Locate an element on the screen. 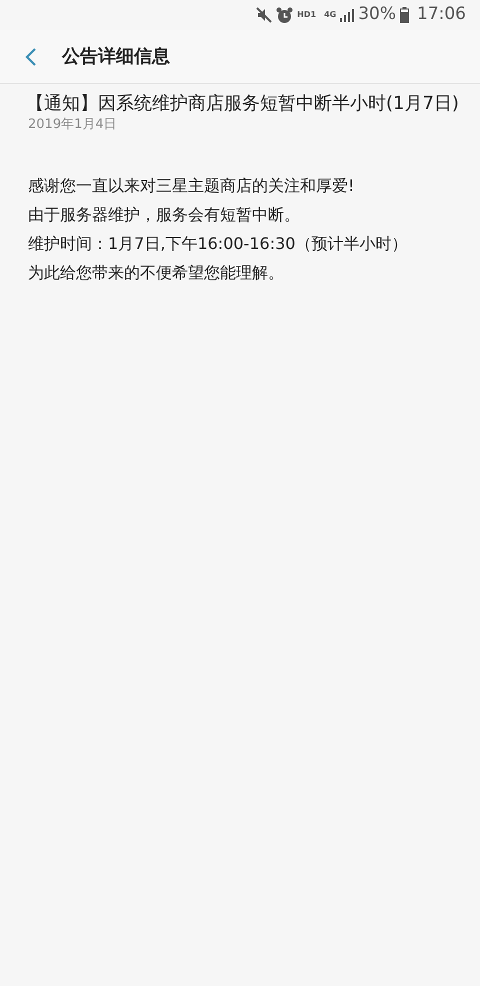 This screenshot has height=986, width=480. notice-date: 2019年1月4日 is located at coordinates (72, 125).